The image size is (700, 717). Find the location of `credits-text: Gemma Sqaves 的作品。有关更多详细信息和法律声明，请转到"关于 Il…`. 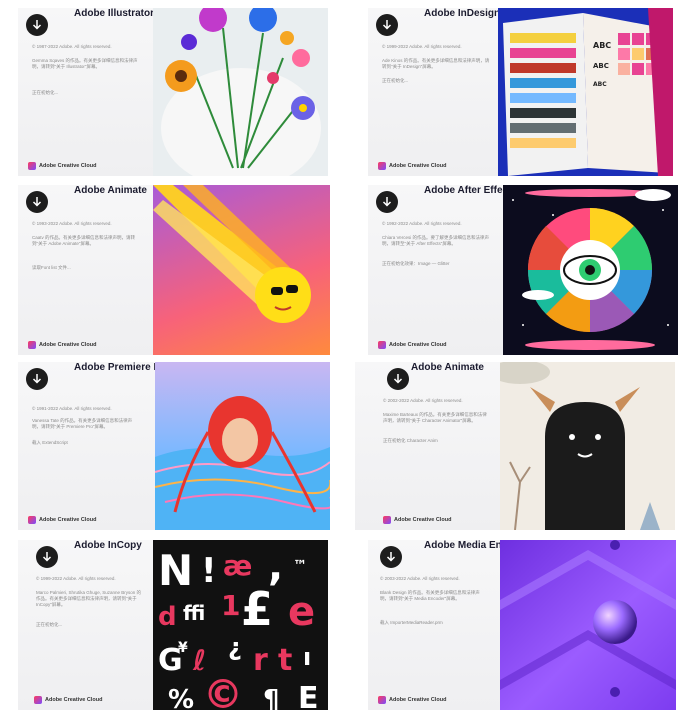

credits-text: Gemma Sqaves 的作品。有关更多详细信息和法律声明，请转到"关于 Il… is located at coordinates (85, 63).